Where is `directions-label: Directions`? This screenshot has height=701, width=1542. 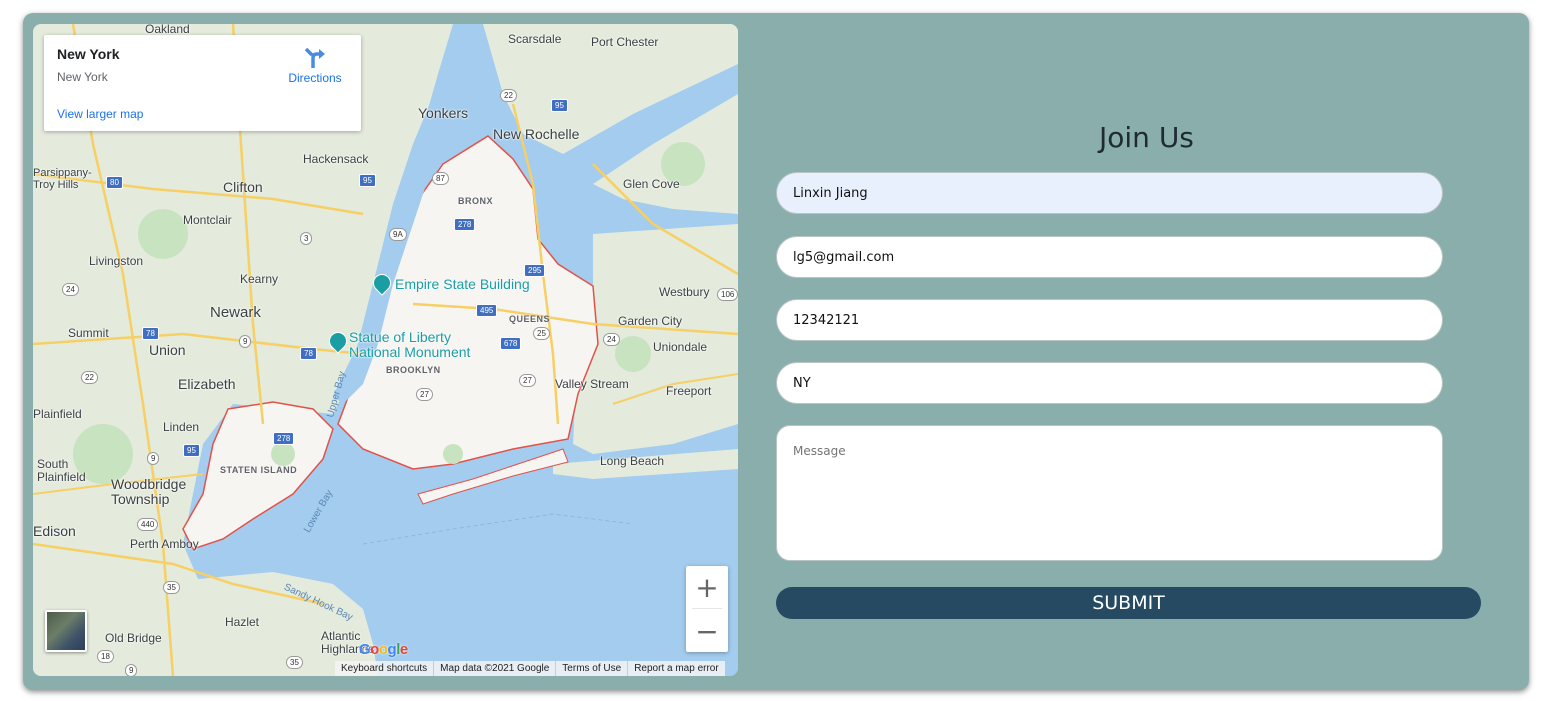 directions-label: Directions is located at coordinates (315, 78).